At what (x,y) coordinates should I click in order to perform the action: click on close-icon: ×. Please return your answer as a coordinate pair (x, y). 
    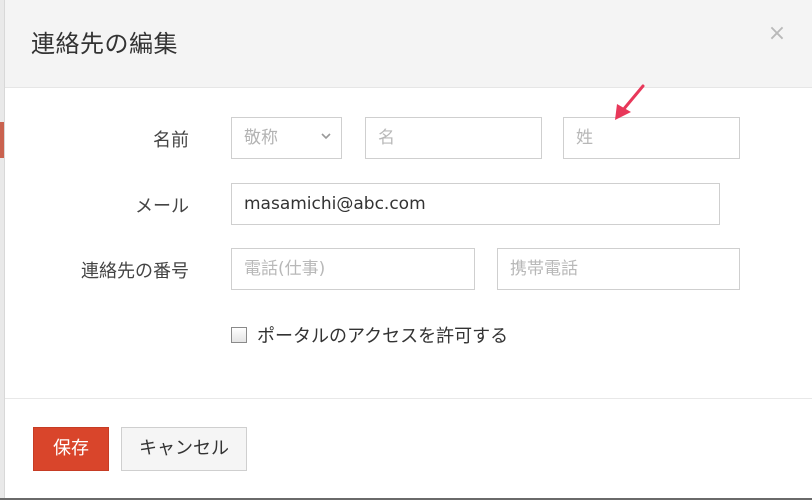
    Looking at the image, I should click on (777, 34).